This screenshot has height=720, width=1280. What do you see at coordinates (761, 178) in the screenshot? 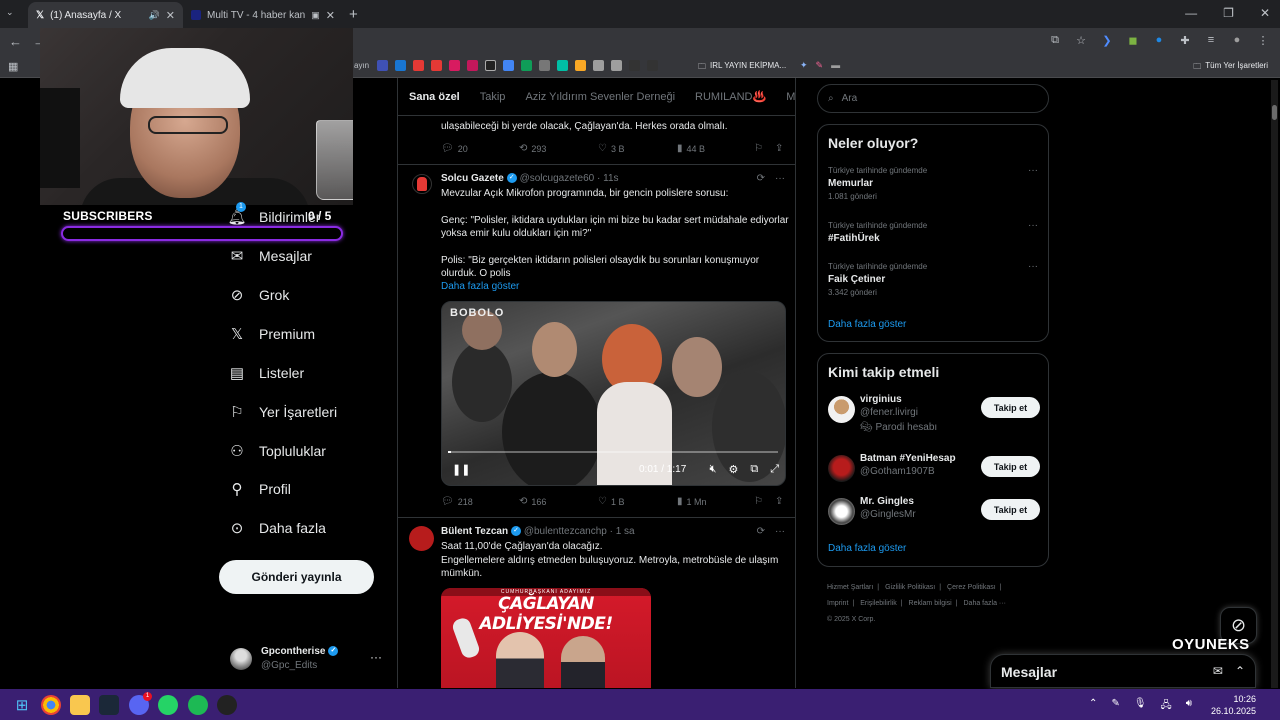
I see `grok-explain-icon: ⟳` at bounding box center [761, 178].